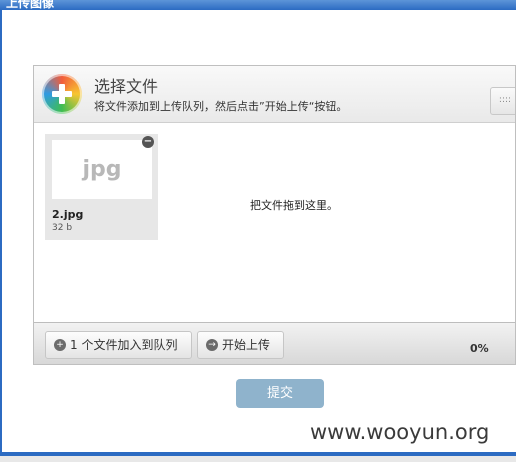 The image size is (516, 462). Describe the element at coordinates (30, 5) in the screenshot. I see `window-title: 上传图像` at that location.